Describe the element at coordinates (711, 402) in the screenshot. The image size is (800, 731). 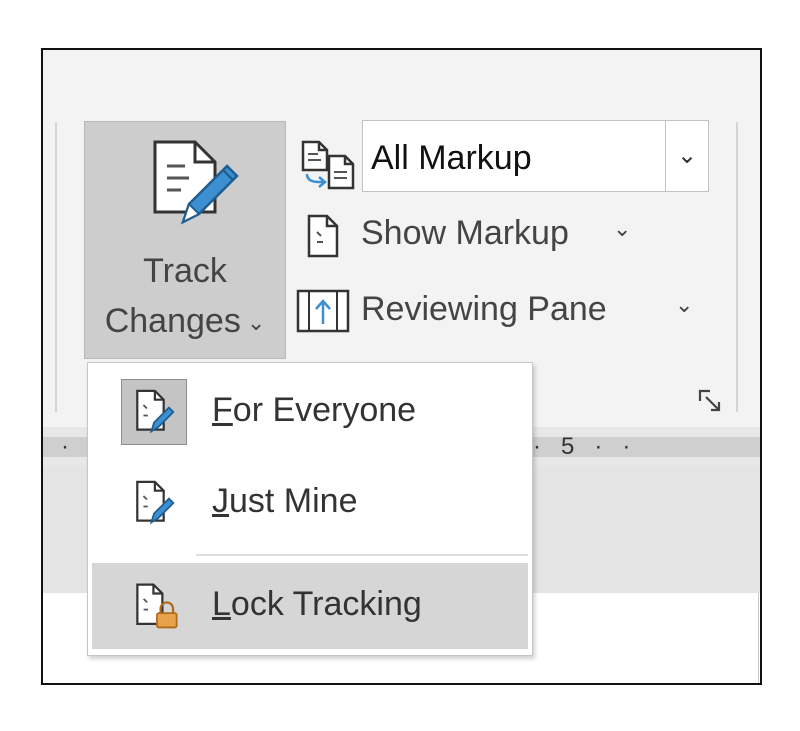
I see `dialog-launcher-icon` at that location.